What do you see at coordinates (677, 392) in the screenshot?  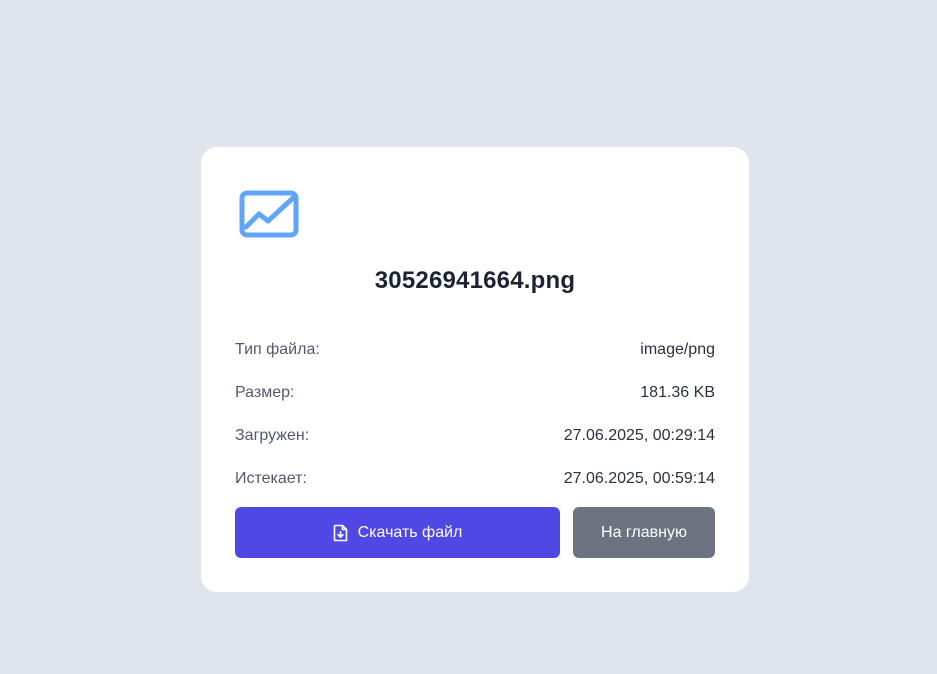 I see `detail-value: 181.36 KB` at bounding box center [677, 392].